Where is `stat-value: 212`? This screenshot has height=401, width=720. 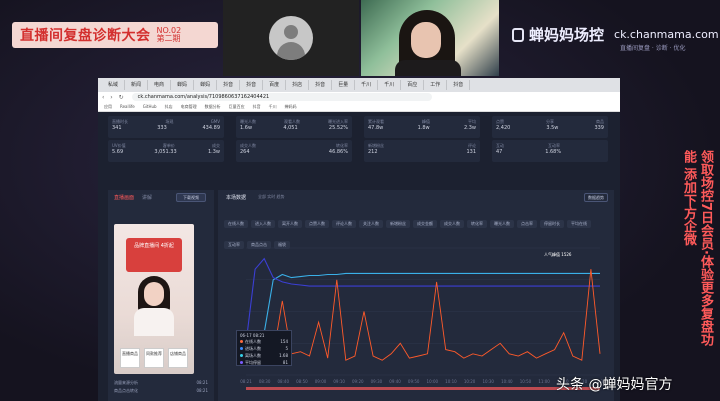
stat-value: 212 is located at coordinates (373, 152).